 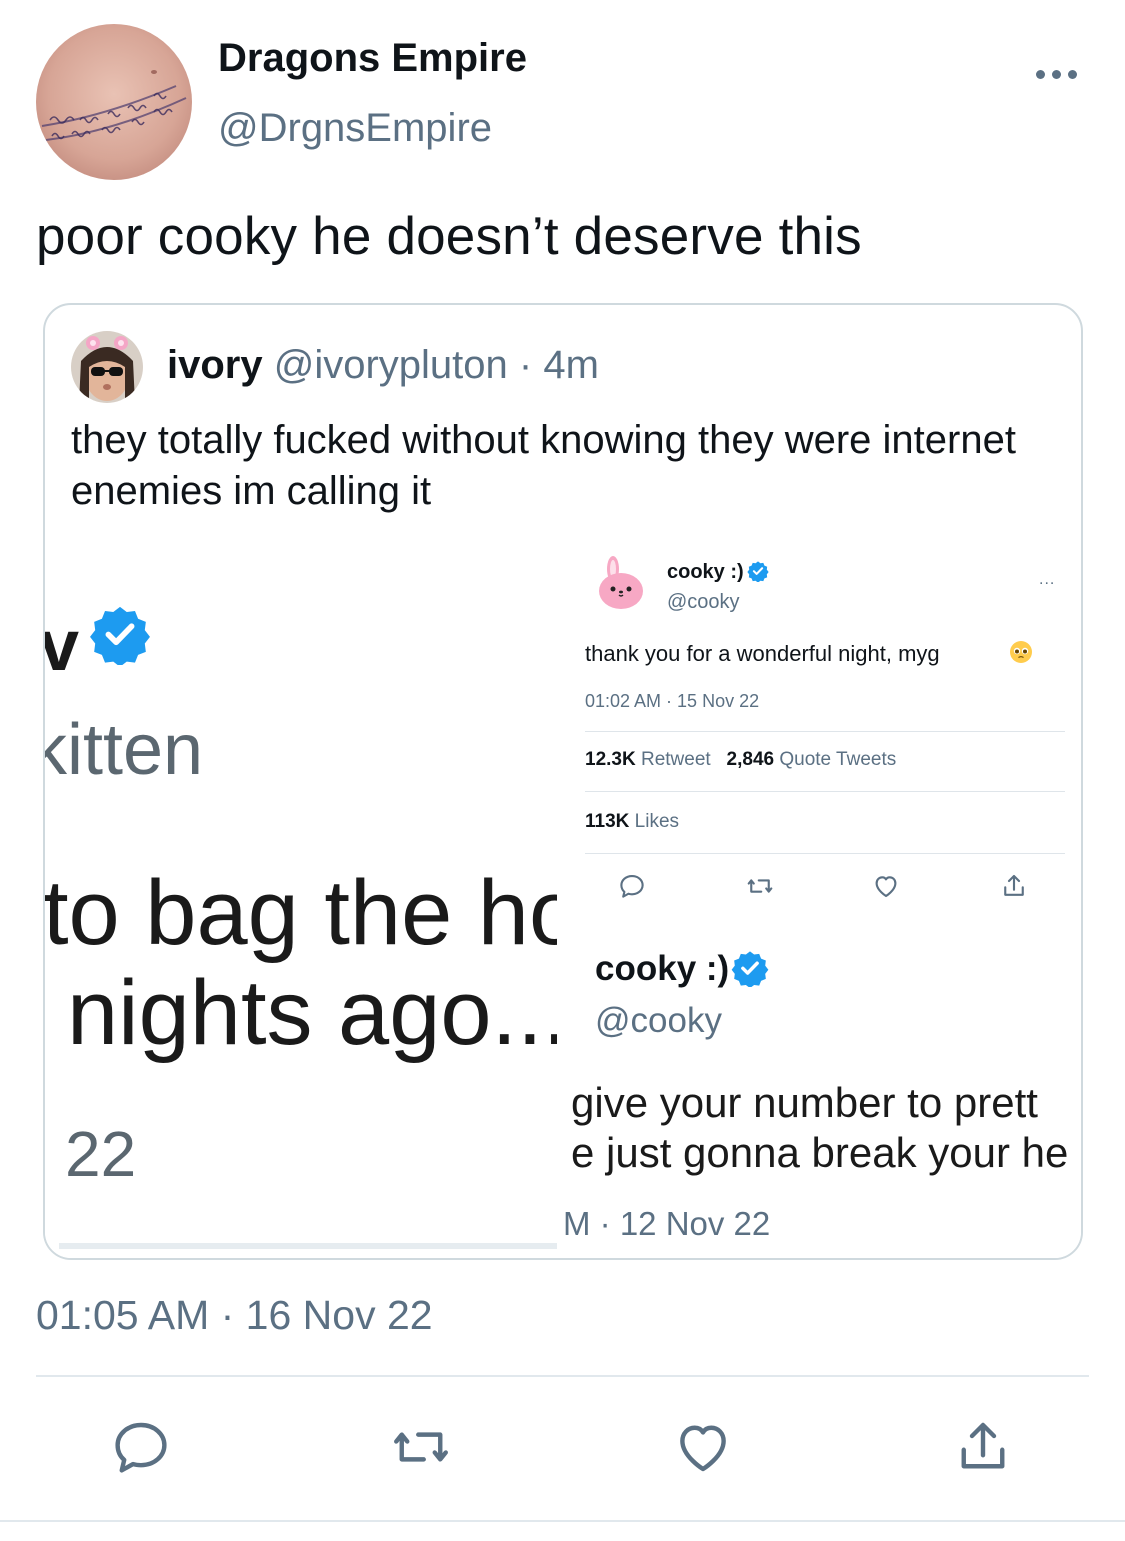 What do you see at coordinates (607, 821) in the screenshot?
I see `likes-count: 113K` at bounding box center [607, 821].